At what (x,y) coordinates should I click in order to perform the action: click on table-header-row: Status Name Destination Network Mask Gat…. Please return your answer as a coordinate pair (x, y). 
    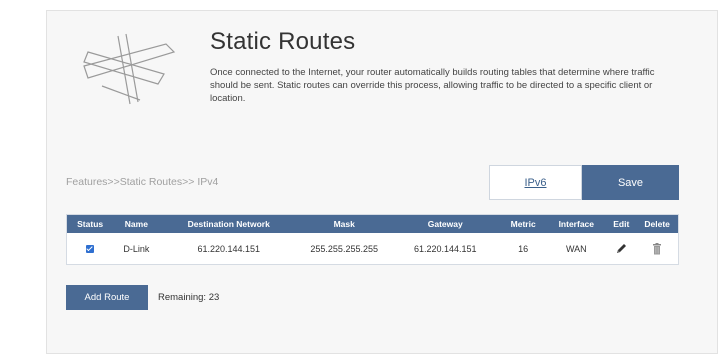
    Looking at the image, I should click on (372, 223).